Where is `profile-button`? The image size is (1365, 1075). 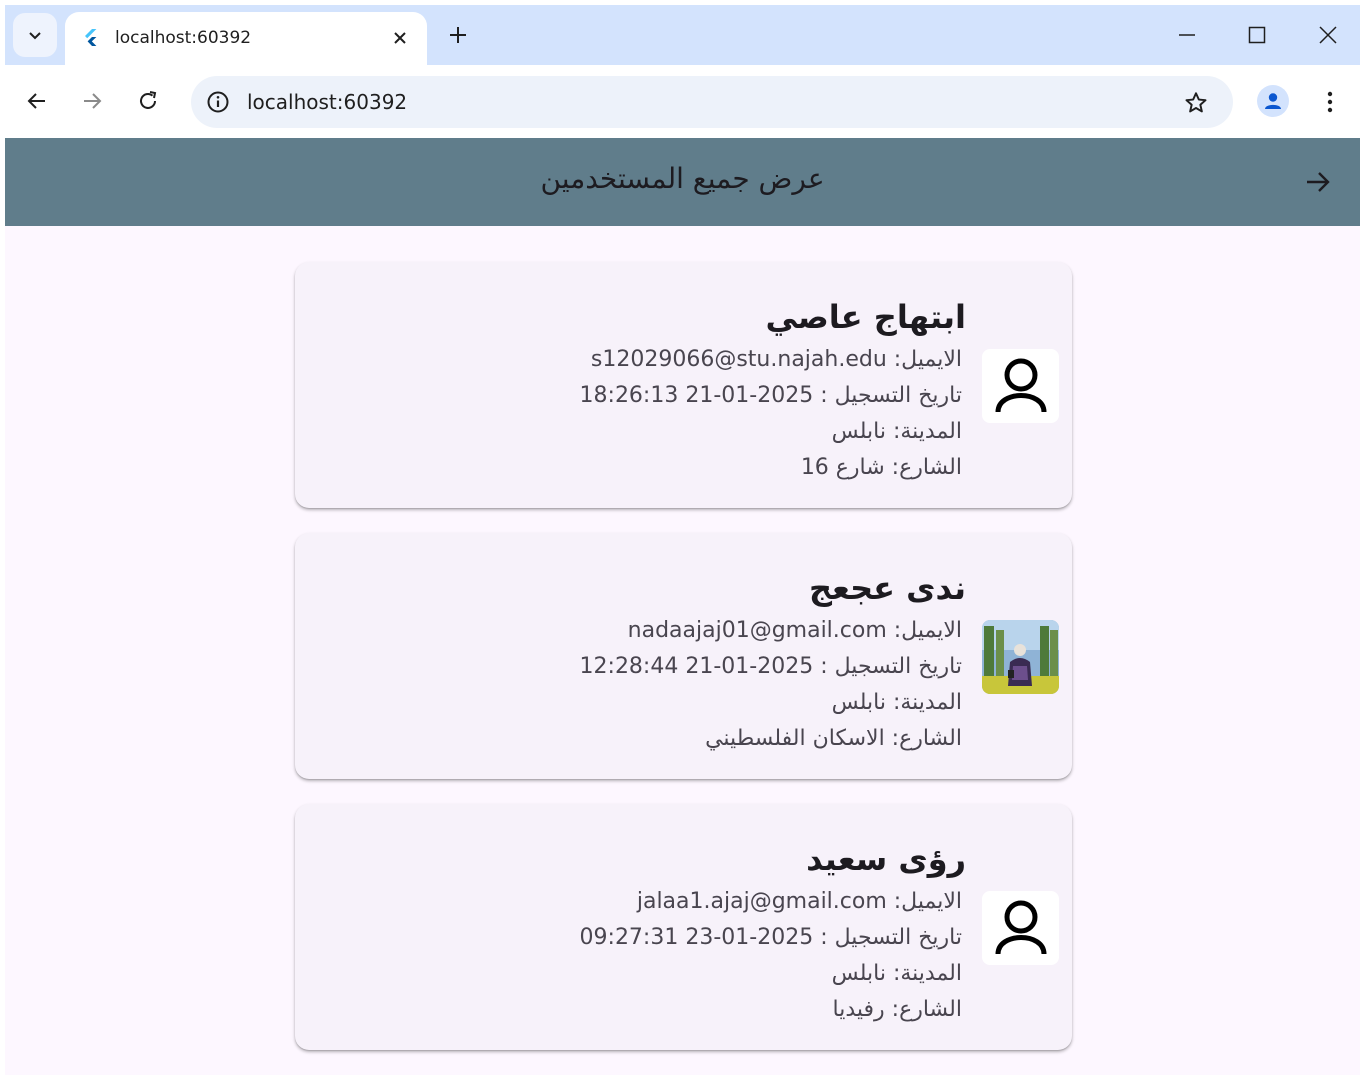 profile-button is located at coordinates (1273, 101).